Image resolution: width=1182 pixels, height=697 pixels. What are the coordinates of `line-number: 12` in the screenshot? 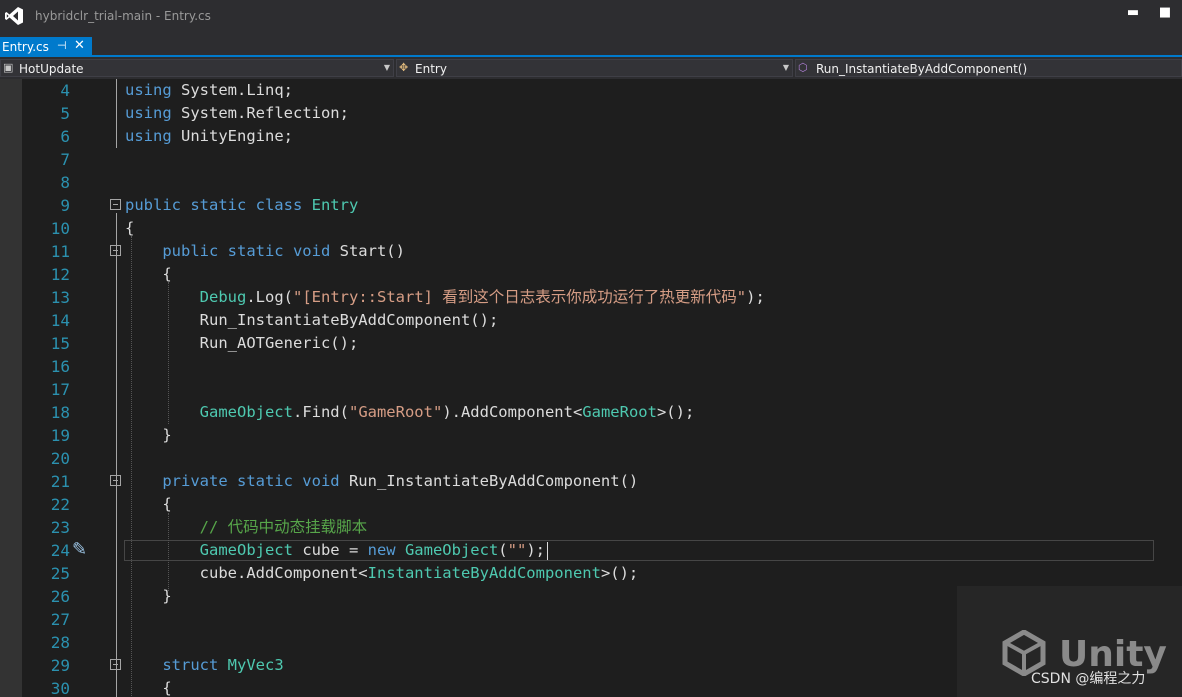 It's located at (60, 274).